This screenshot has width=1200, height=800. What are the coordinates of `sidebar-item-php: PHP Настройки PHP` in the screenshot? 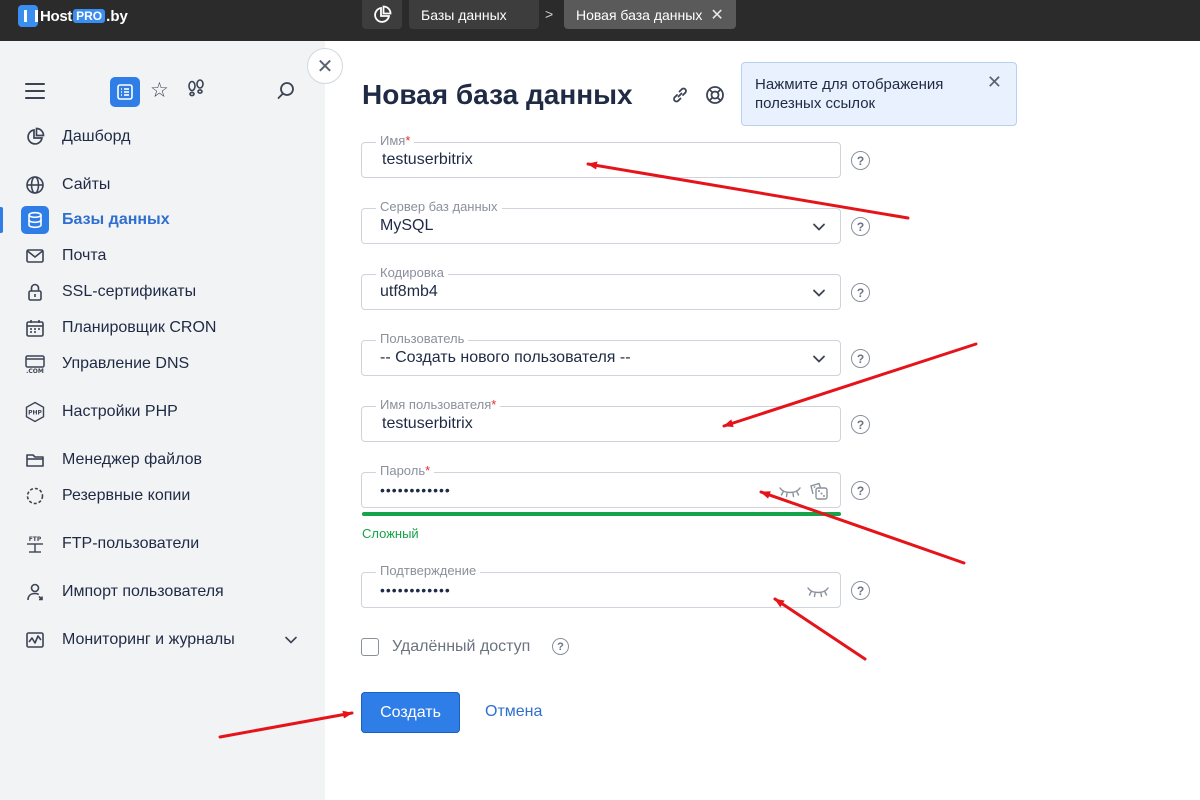 It's located at (162, 412).